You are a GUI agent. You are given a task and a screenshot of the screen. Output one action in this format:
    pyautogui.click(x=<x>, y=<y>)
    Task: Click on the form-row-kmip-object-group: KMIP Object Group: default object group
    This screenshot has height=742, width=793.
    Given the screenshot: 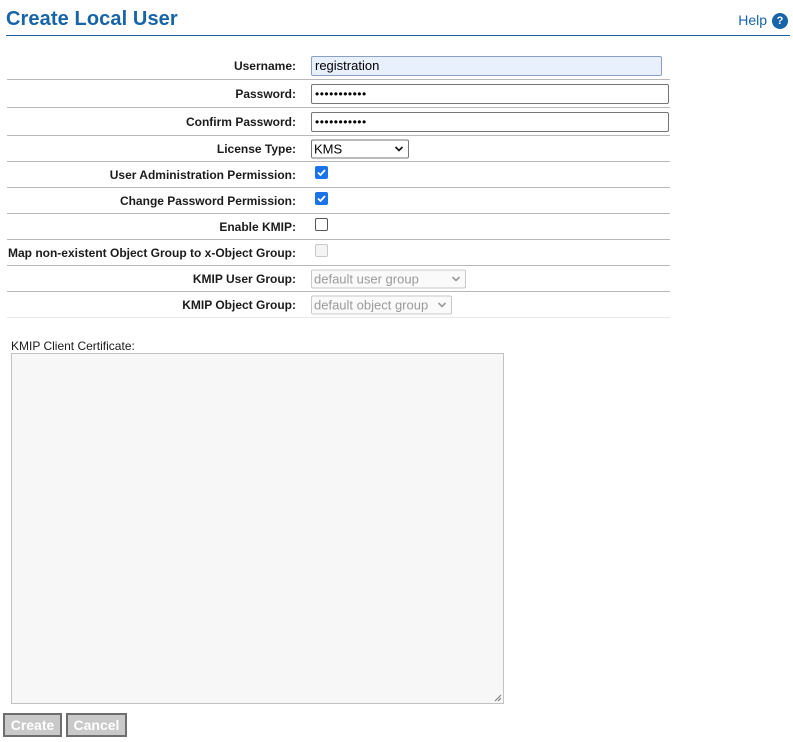 What is the action you would take?
    pyautogui.click(x=338, y=305)
    